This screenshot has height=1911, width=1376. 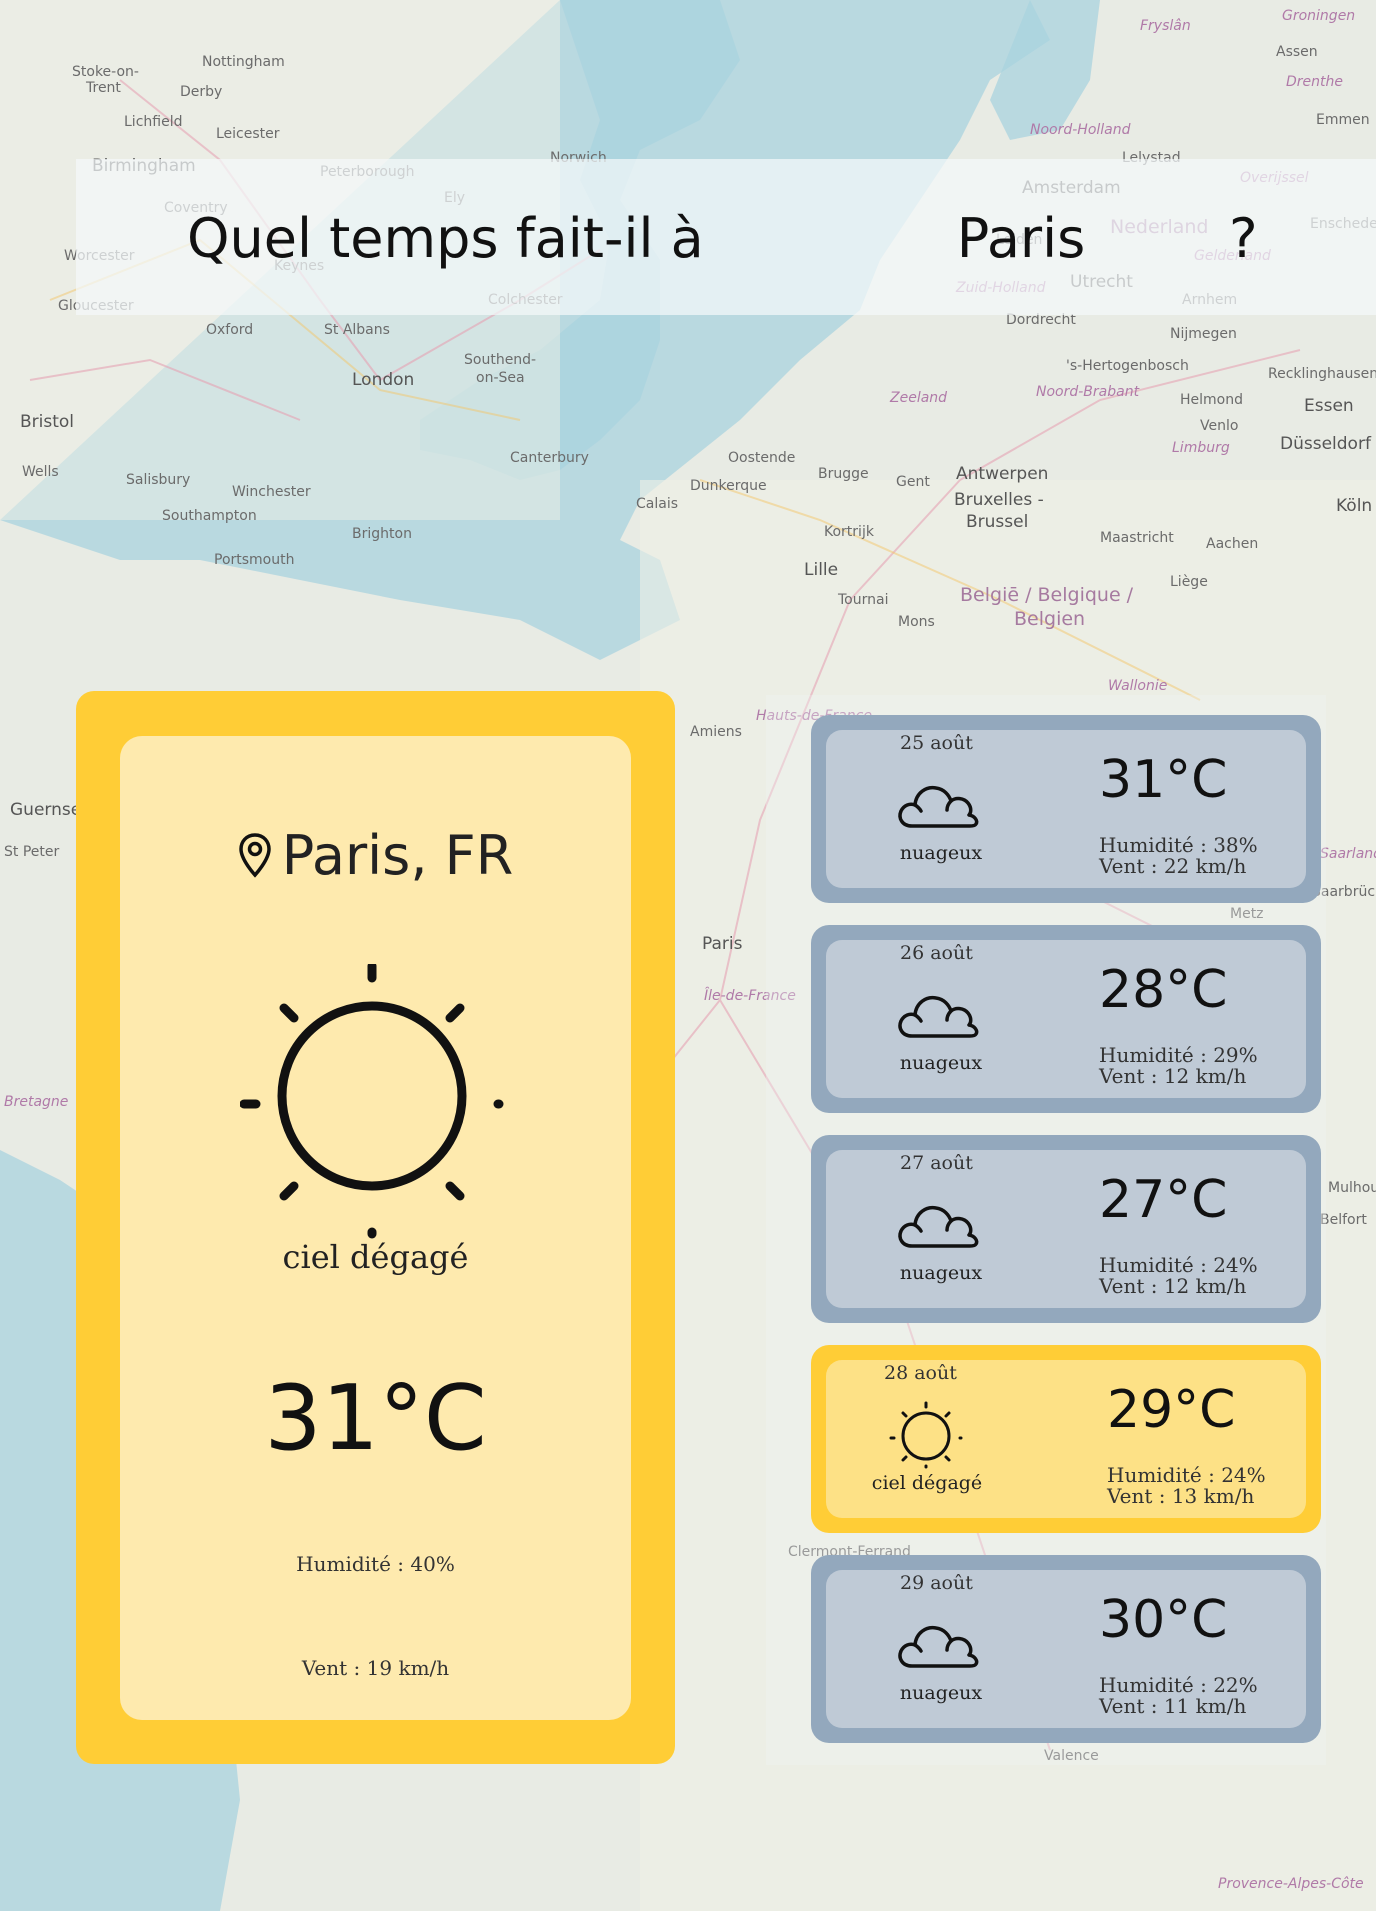 What do you see at coordinates (153, 122) in the screenshot?
I see `map-place-label: Lichfield` at bounding box center [153, 122].